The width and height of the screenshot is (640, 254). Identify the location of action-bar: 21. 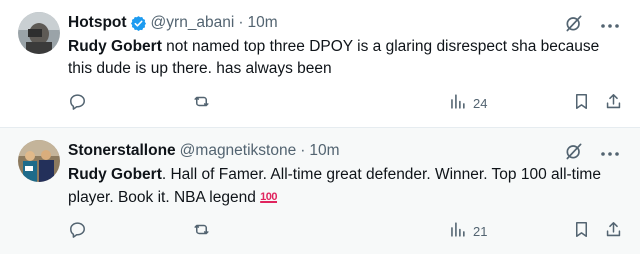
(348, 232).